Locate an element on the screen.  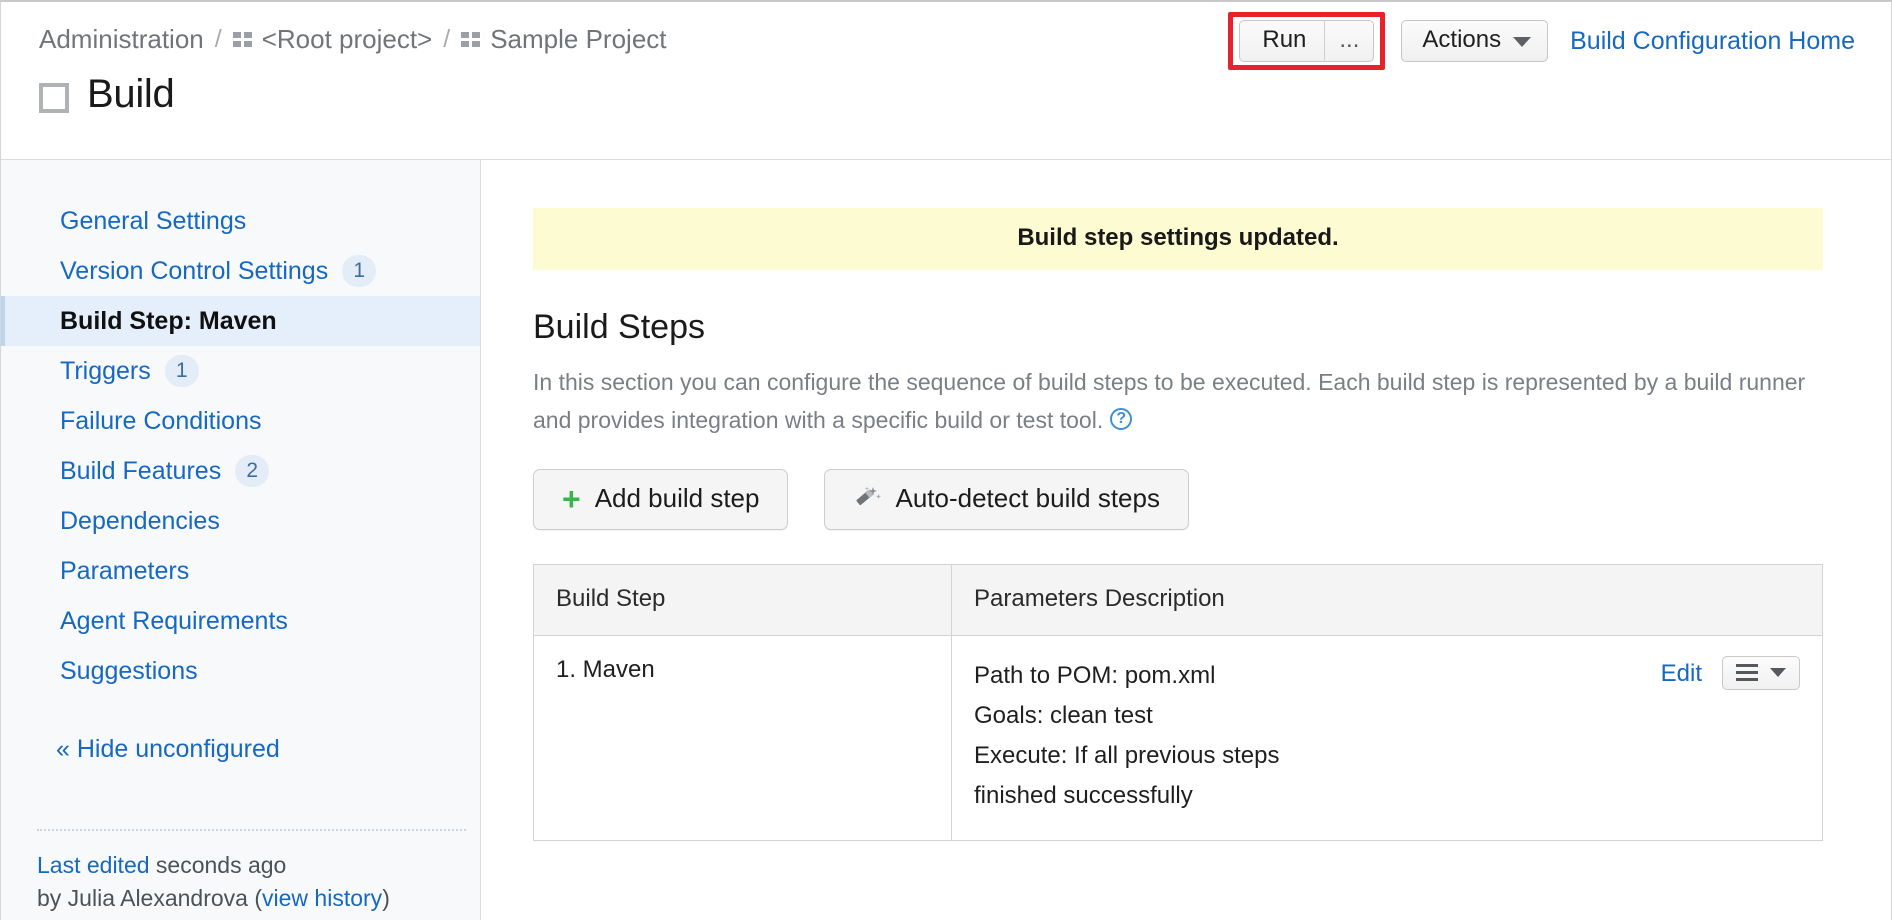
author-name: by Julia Alexandrova is located at coordinates (142, 898).